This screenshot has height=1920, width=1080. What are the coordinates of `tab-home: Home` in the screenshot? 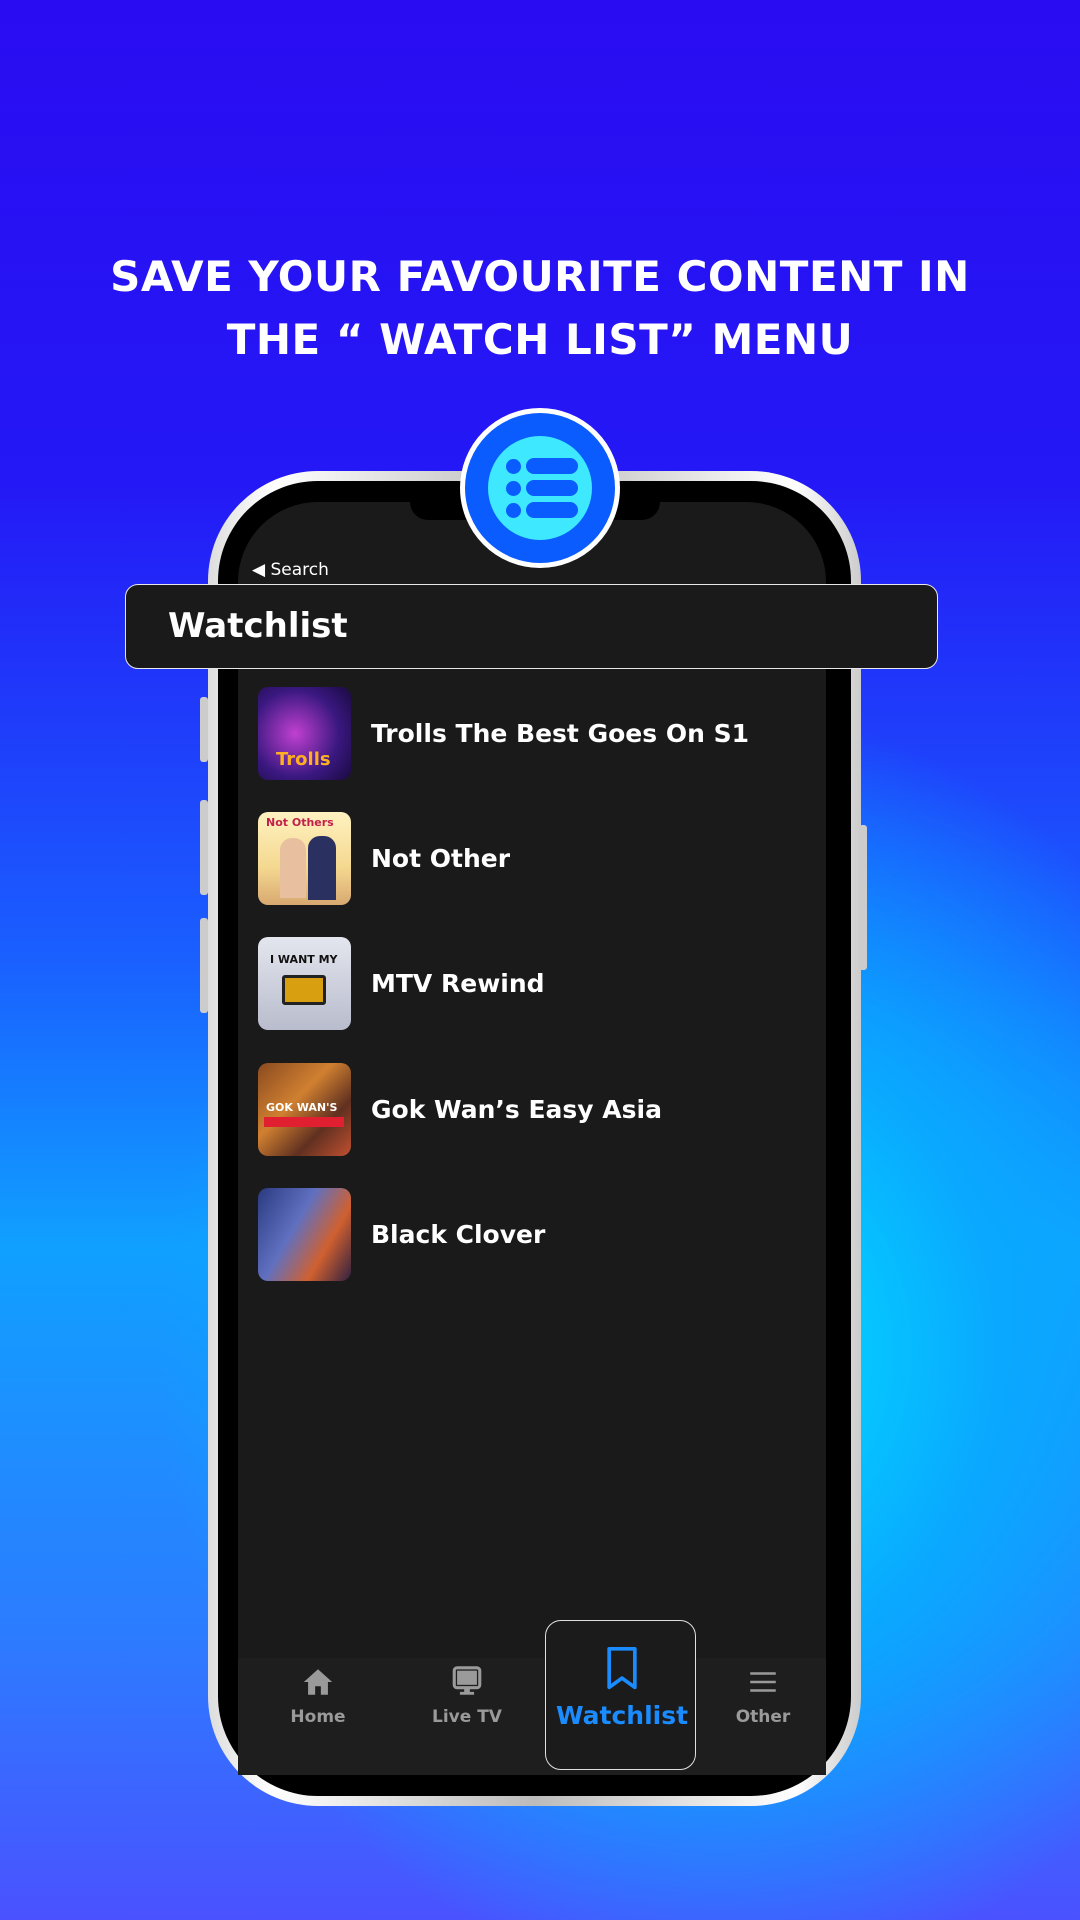 It's located at (318, 1696).